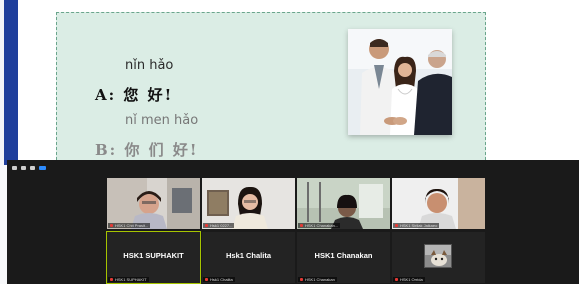  Describe the element at coordinates (148, 95) in the screenshot. I see `chinese-line-1: 您 好!` at that location.